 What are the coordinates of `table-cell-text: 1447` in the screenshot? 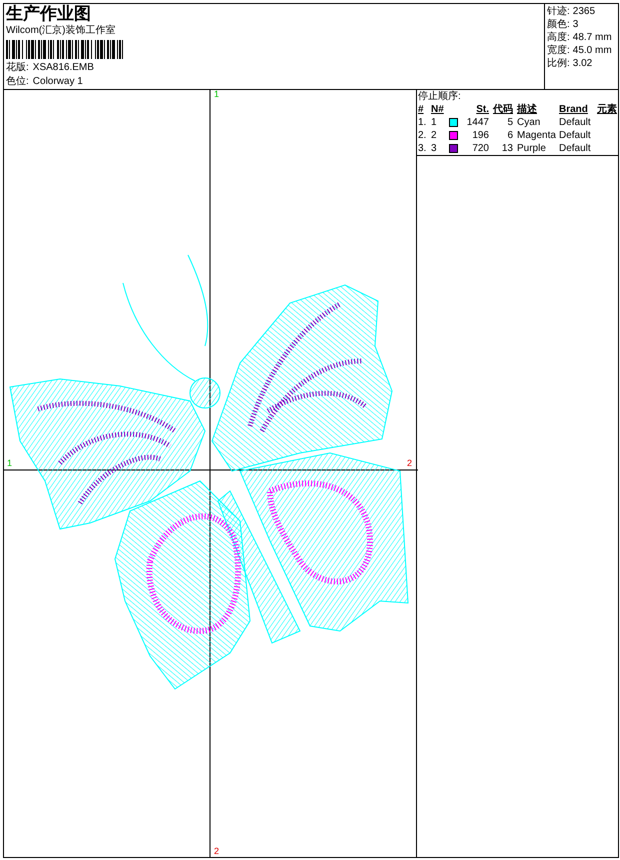 It's located at (477, 122).